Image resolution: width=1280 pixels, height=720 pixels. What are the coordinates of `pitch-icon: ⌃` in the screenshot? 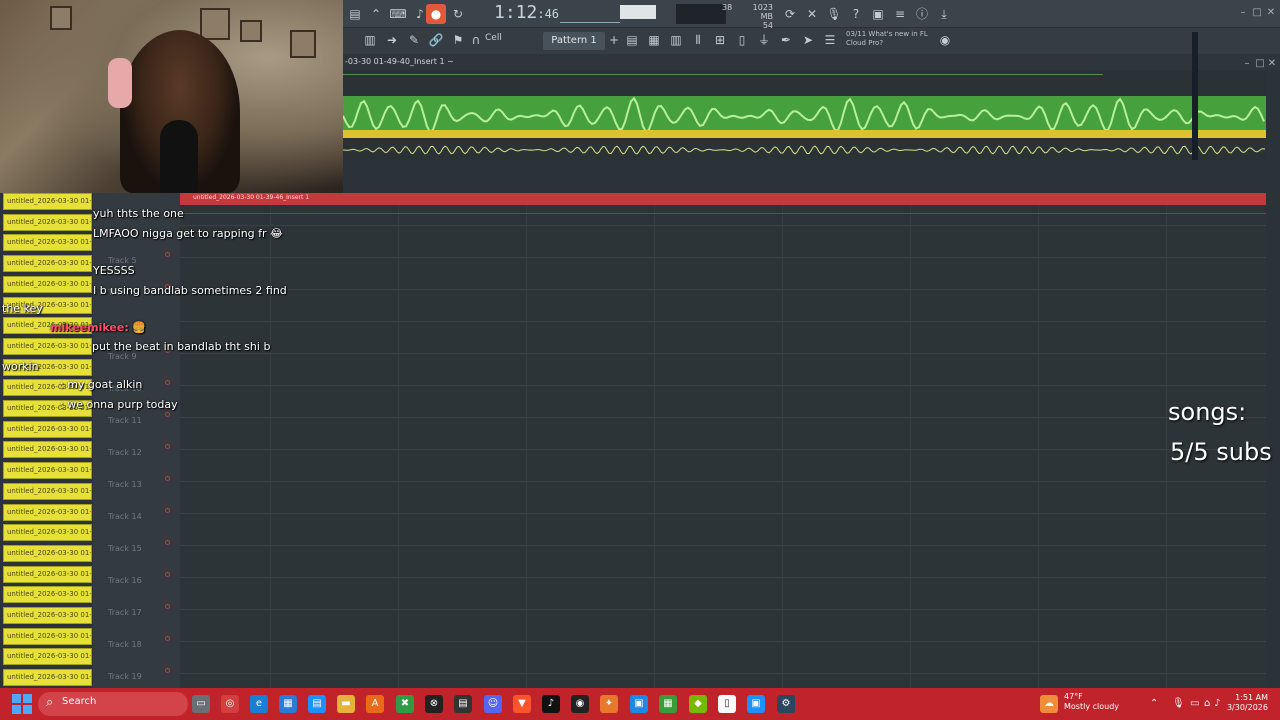 It's located at (376, 14).